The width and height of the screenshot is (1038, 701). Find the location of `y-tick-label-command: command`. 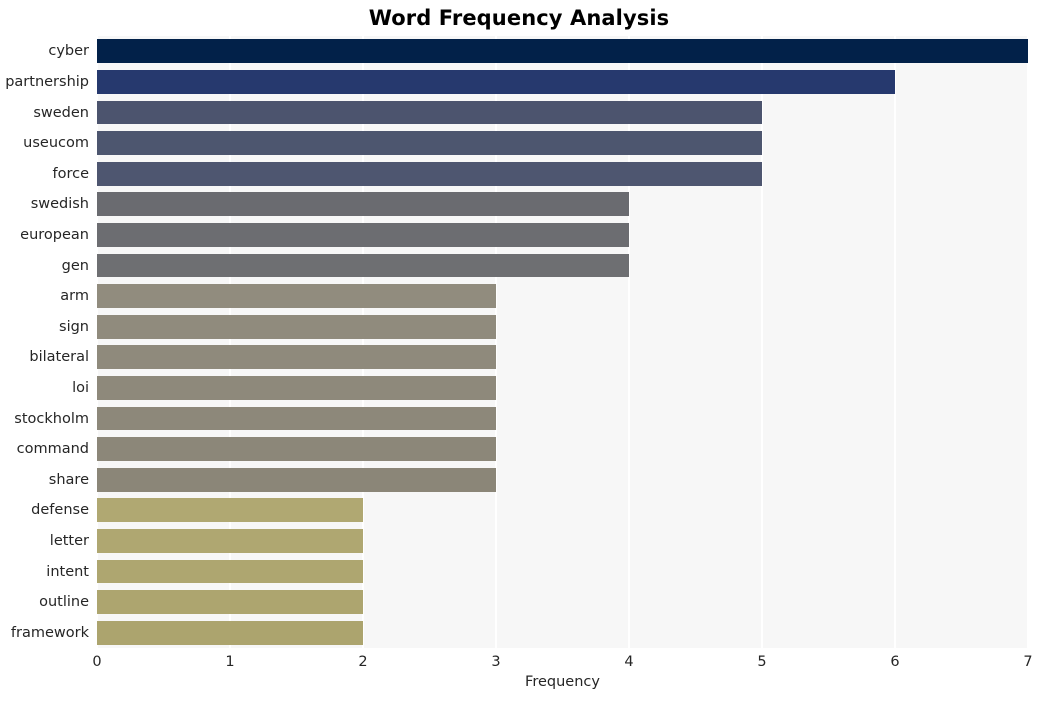

y-tick-label-command: command is located at coordinates (52, 449).